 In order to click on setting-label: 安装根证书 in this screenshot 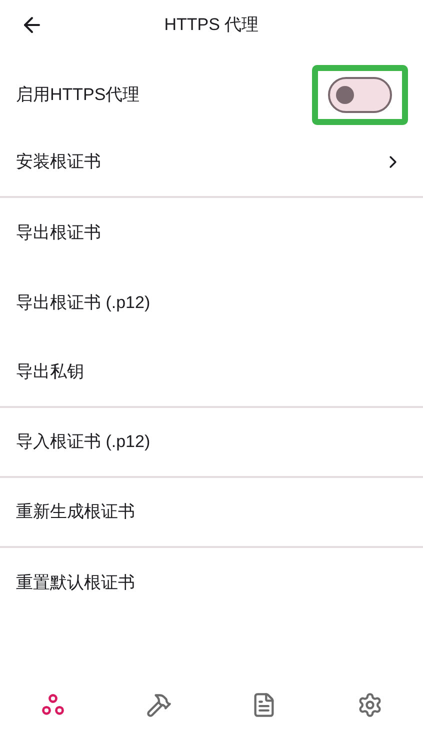, I will do `click(199, 162)`.